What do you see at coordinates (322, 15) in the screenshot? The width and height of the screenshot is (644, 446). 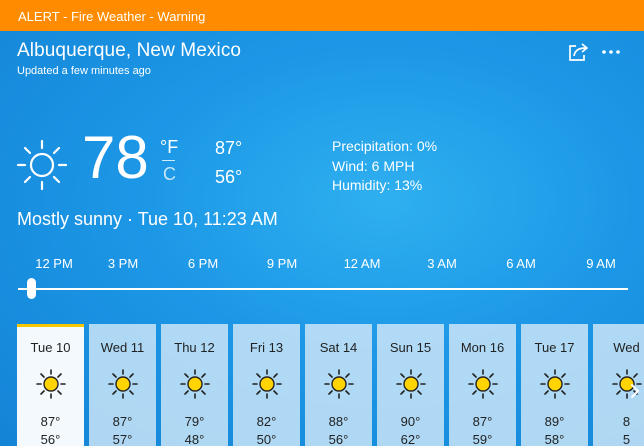 I see `alert-banner: ALERT - Fire Weather - Warning` at bounding box center [322, 15].